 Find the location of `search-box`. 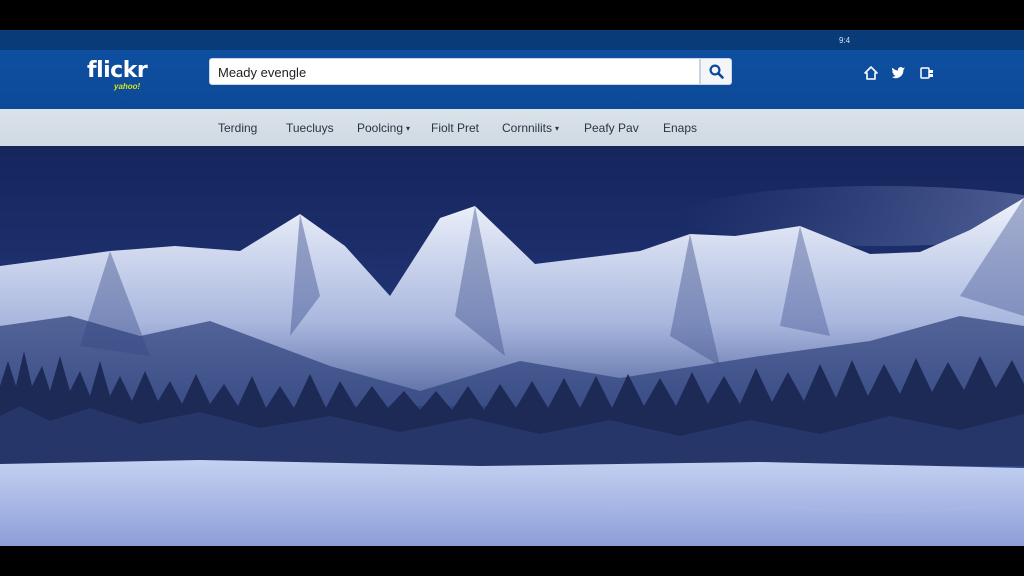

search-box is located at coordinates (454, 72).